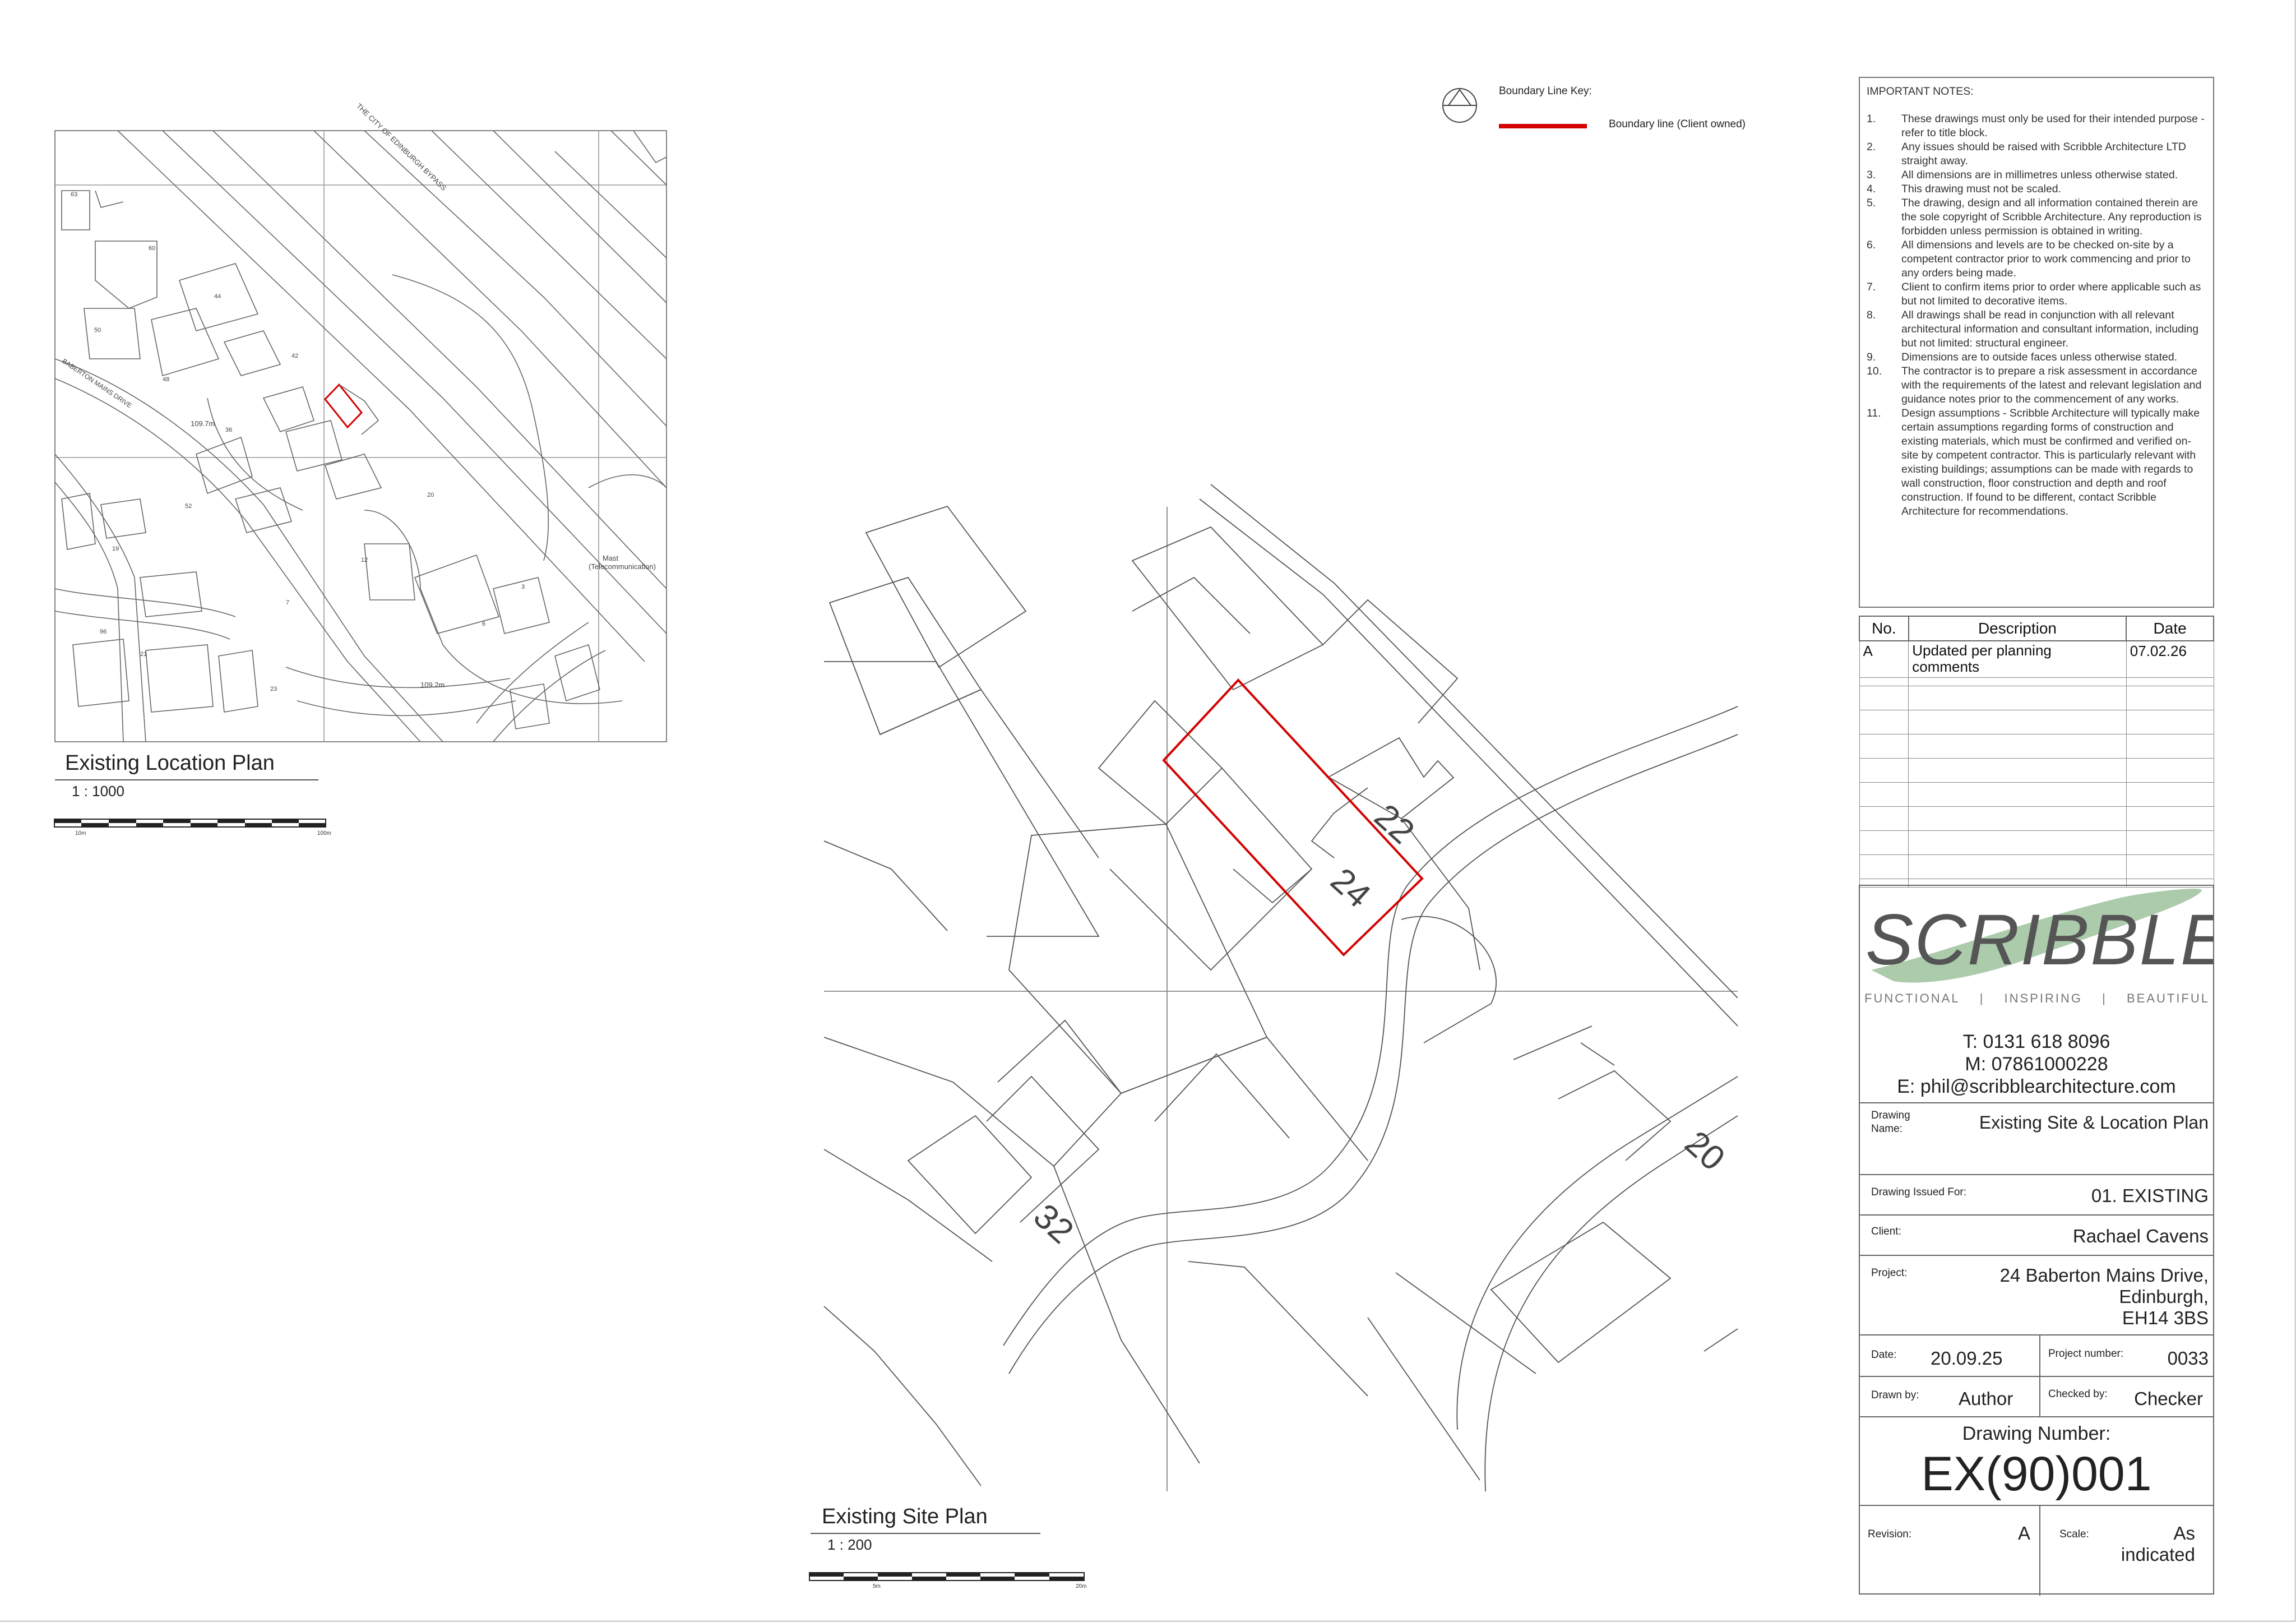 Image resolution: width=2296 pixels, height=1622 pixels. I want to click on site-plan-title: Existing Site Plan, so click(905, 1516).